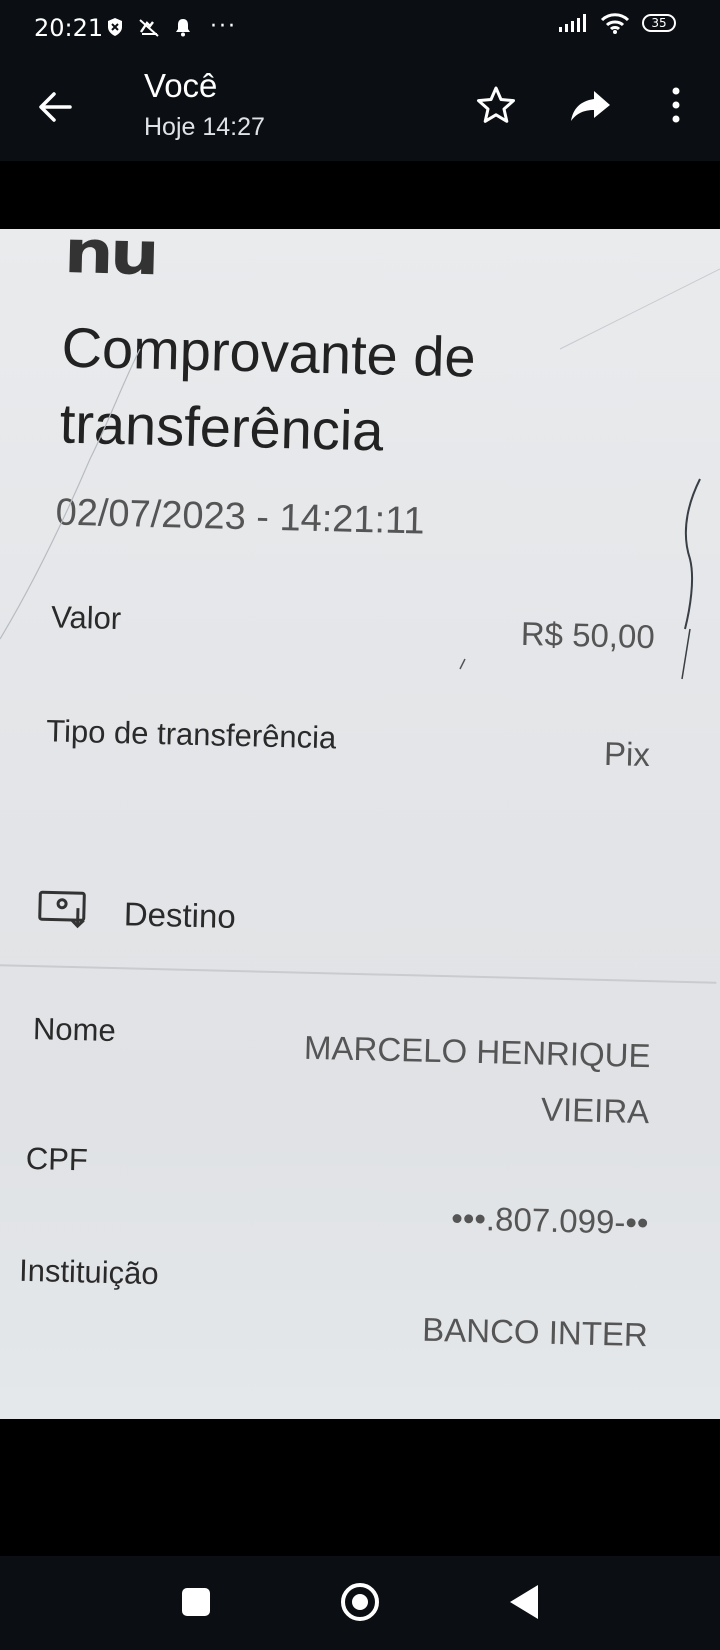  Describe the element at coordinates (535, 1332) in the screenshot. I see `instituicao-value: BANCO INTER` at that location.